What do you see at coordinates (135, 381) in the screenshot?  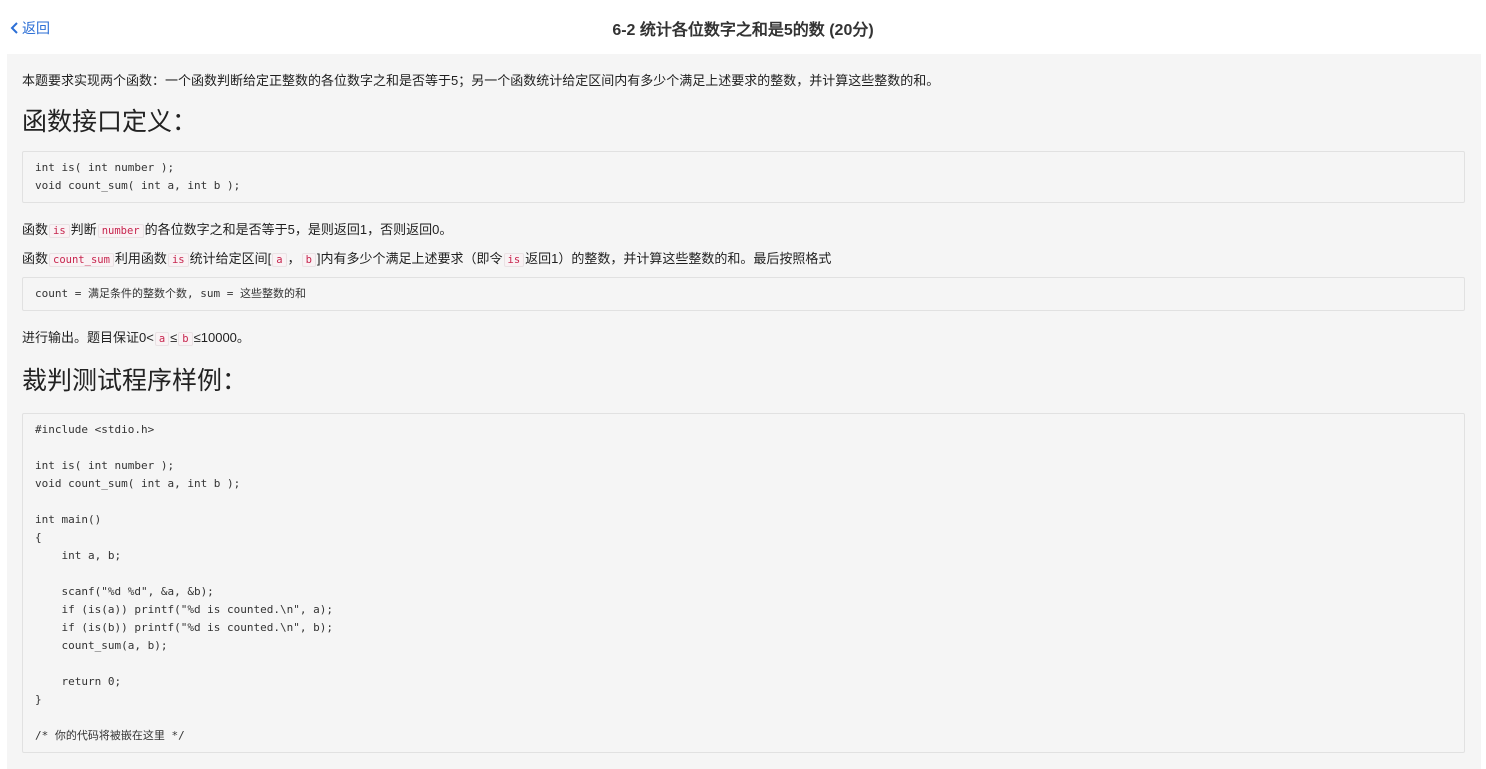 I see `section-sample-heading: 裁判测试程序样例：` at bounding box center [135, 381].